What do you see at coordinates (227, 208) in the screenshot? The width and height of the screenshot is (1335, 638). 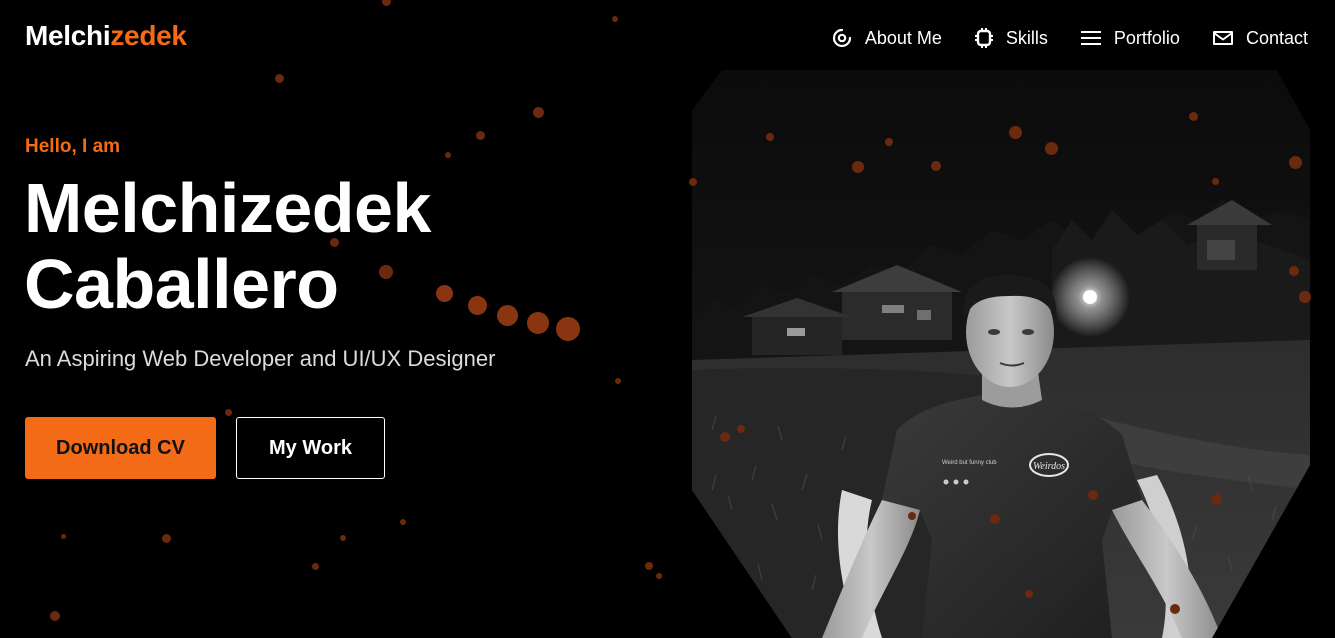 I see `hero-name-first: Melchizedek` at bounding box center [227, 208].